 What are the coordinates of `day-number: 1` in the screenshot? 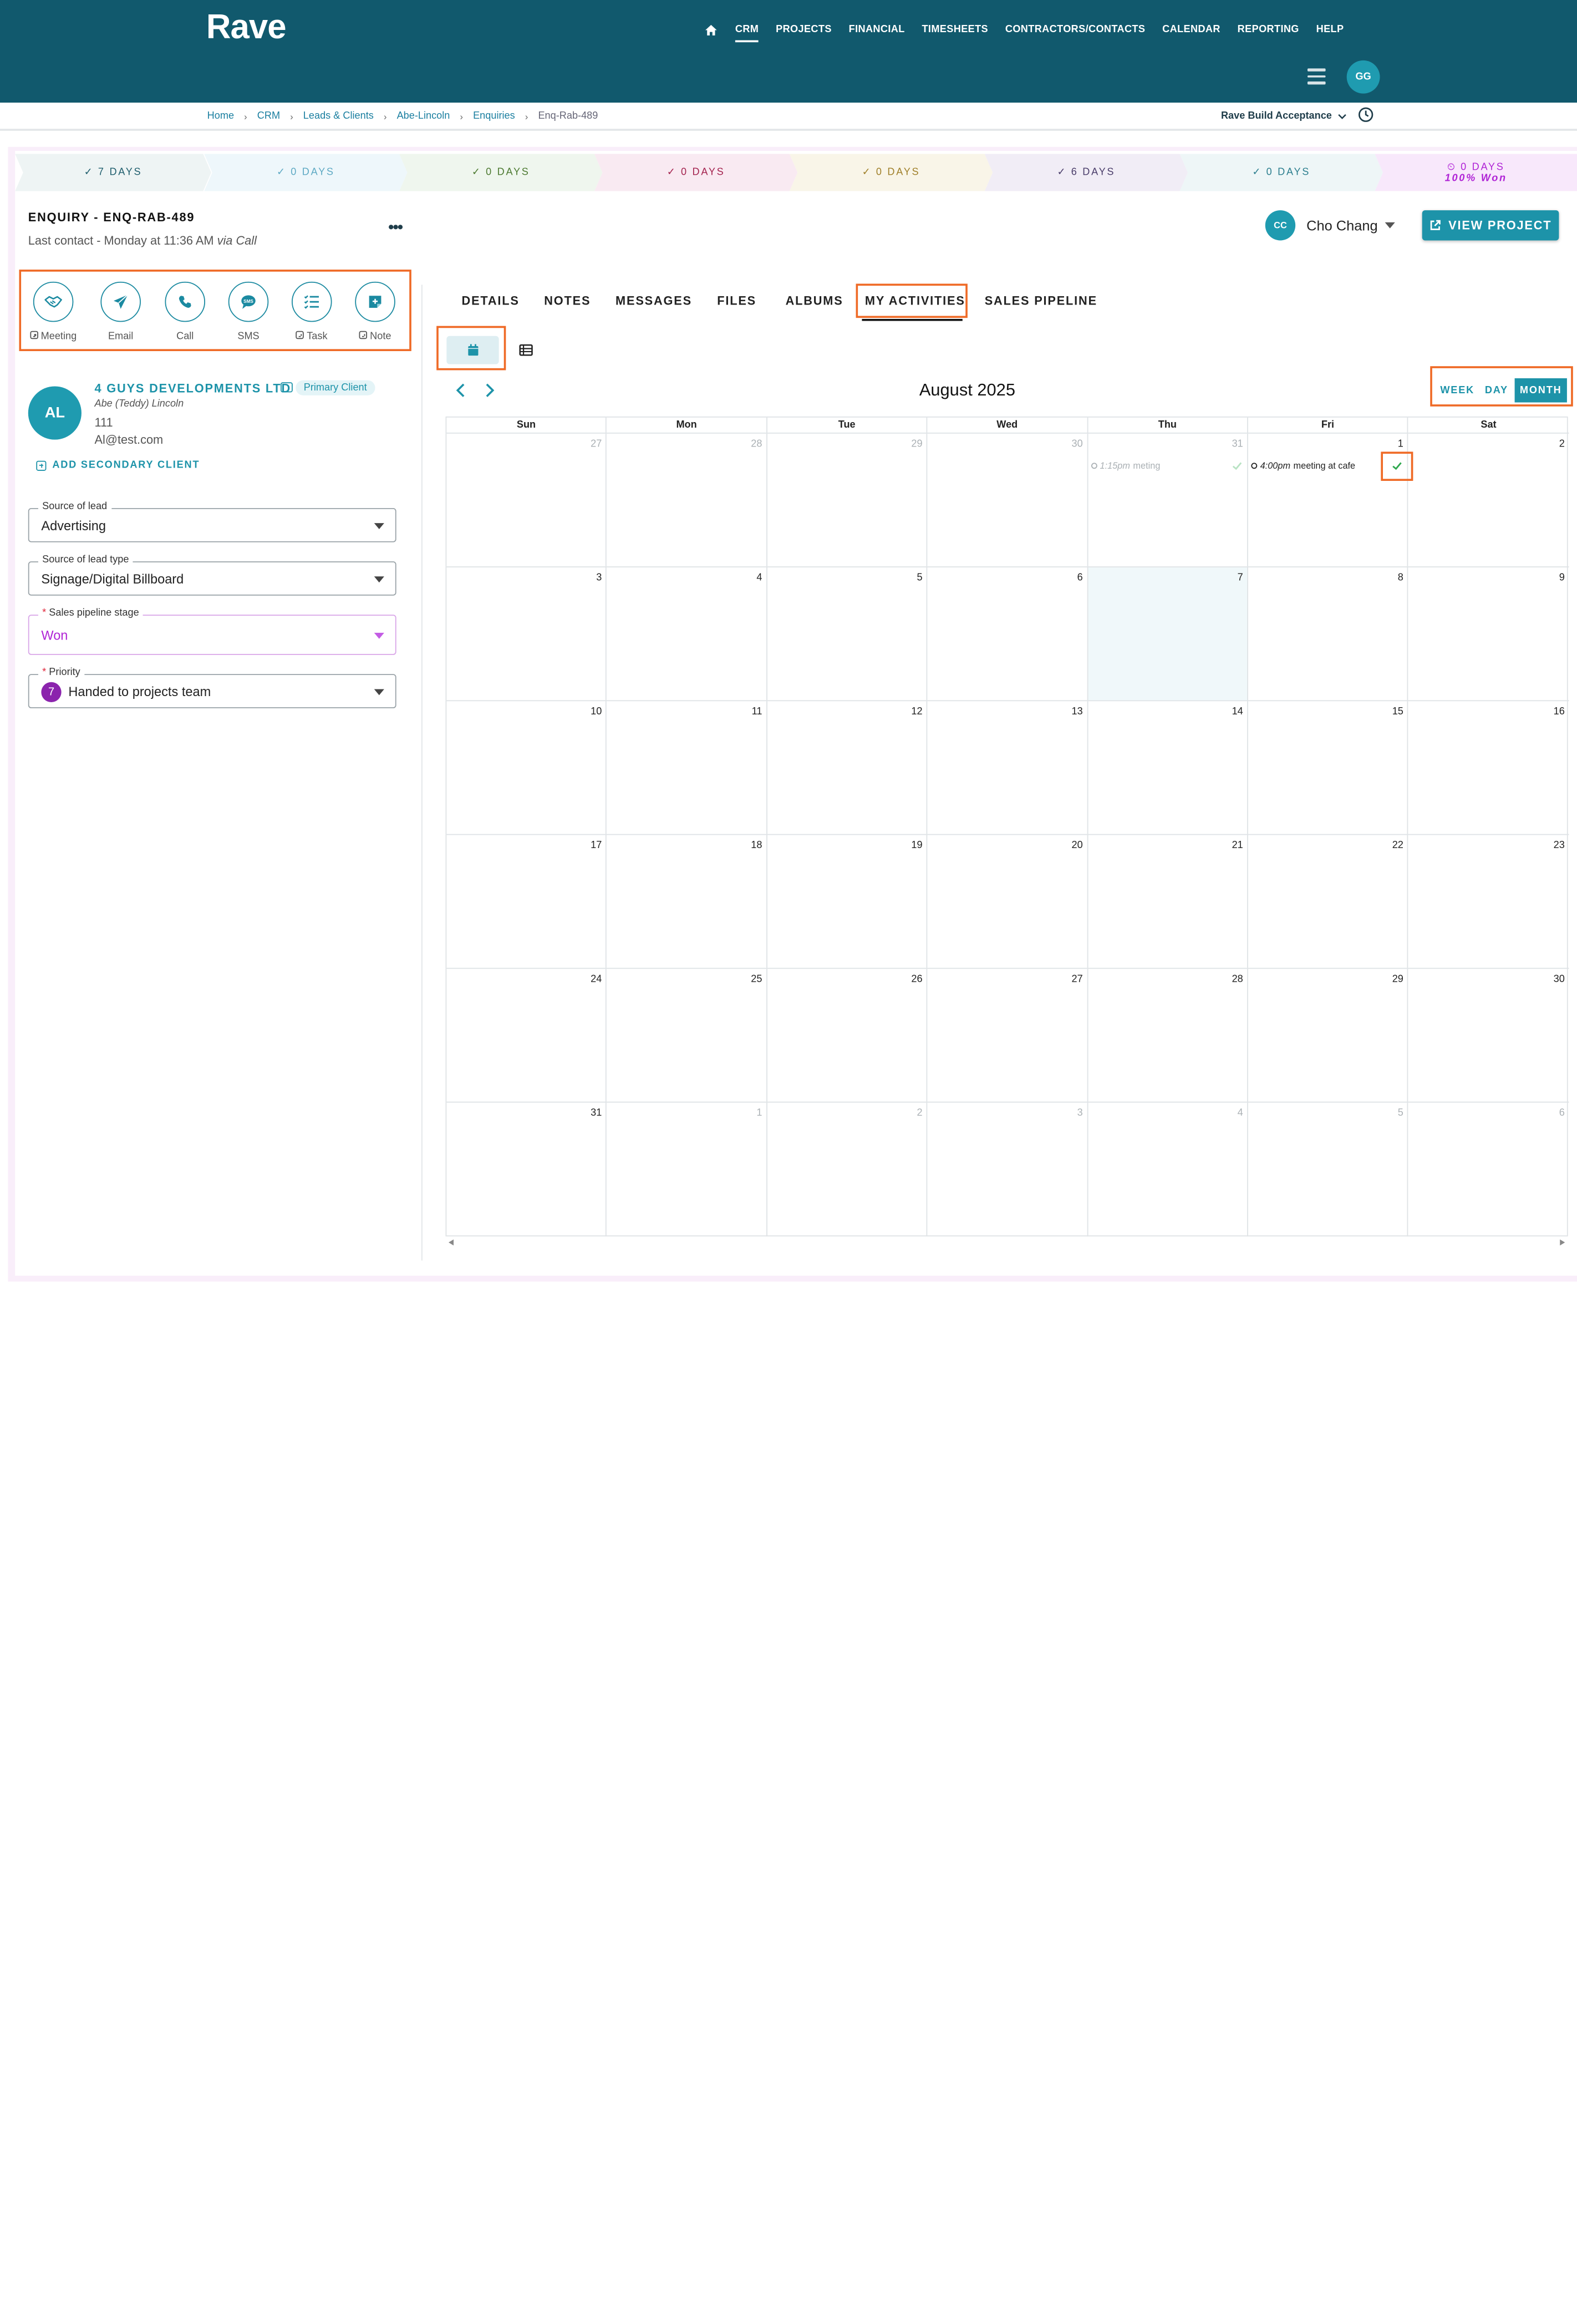 It's located at (759, 1113).